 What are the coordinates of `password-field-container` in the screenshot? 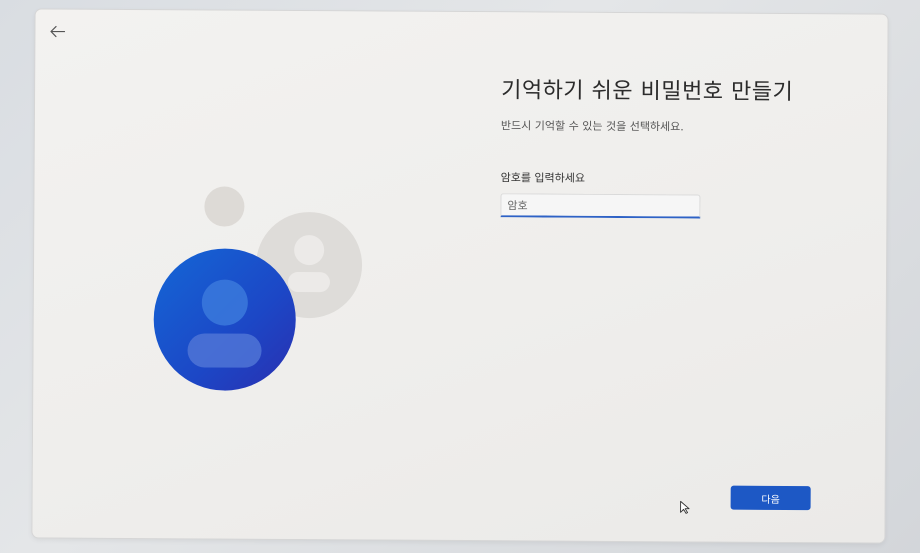 It's located at (600, 206).